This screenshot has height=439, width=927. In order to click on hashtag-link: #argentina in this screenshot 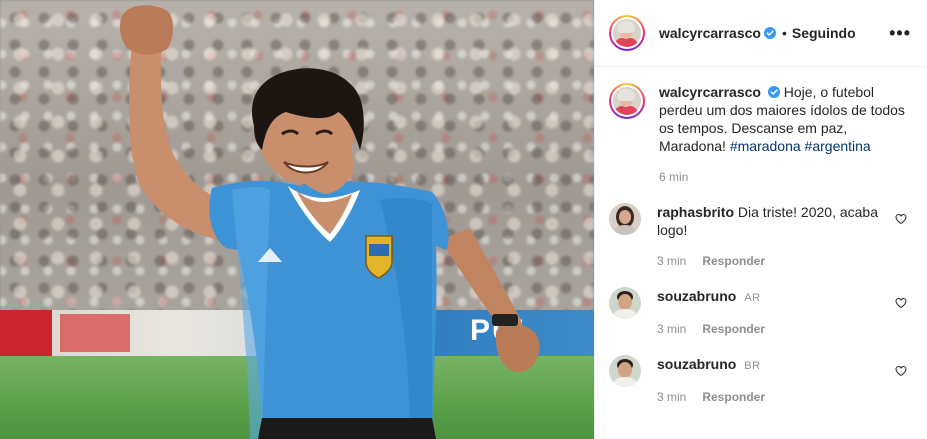, I will do `click(838, 146)`.